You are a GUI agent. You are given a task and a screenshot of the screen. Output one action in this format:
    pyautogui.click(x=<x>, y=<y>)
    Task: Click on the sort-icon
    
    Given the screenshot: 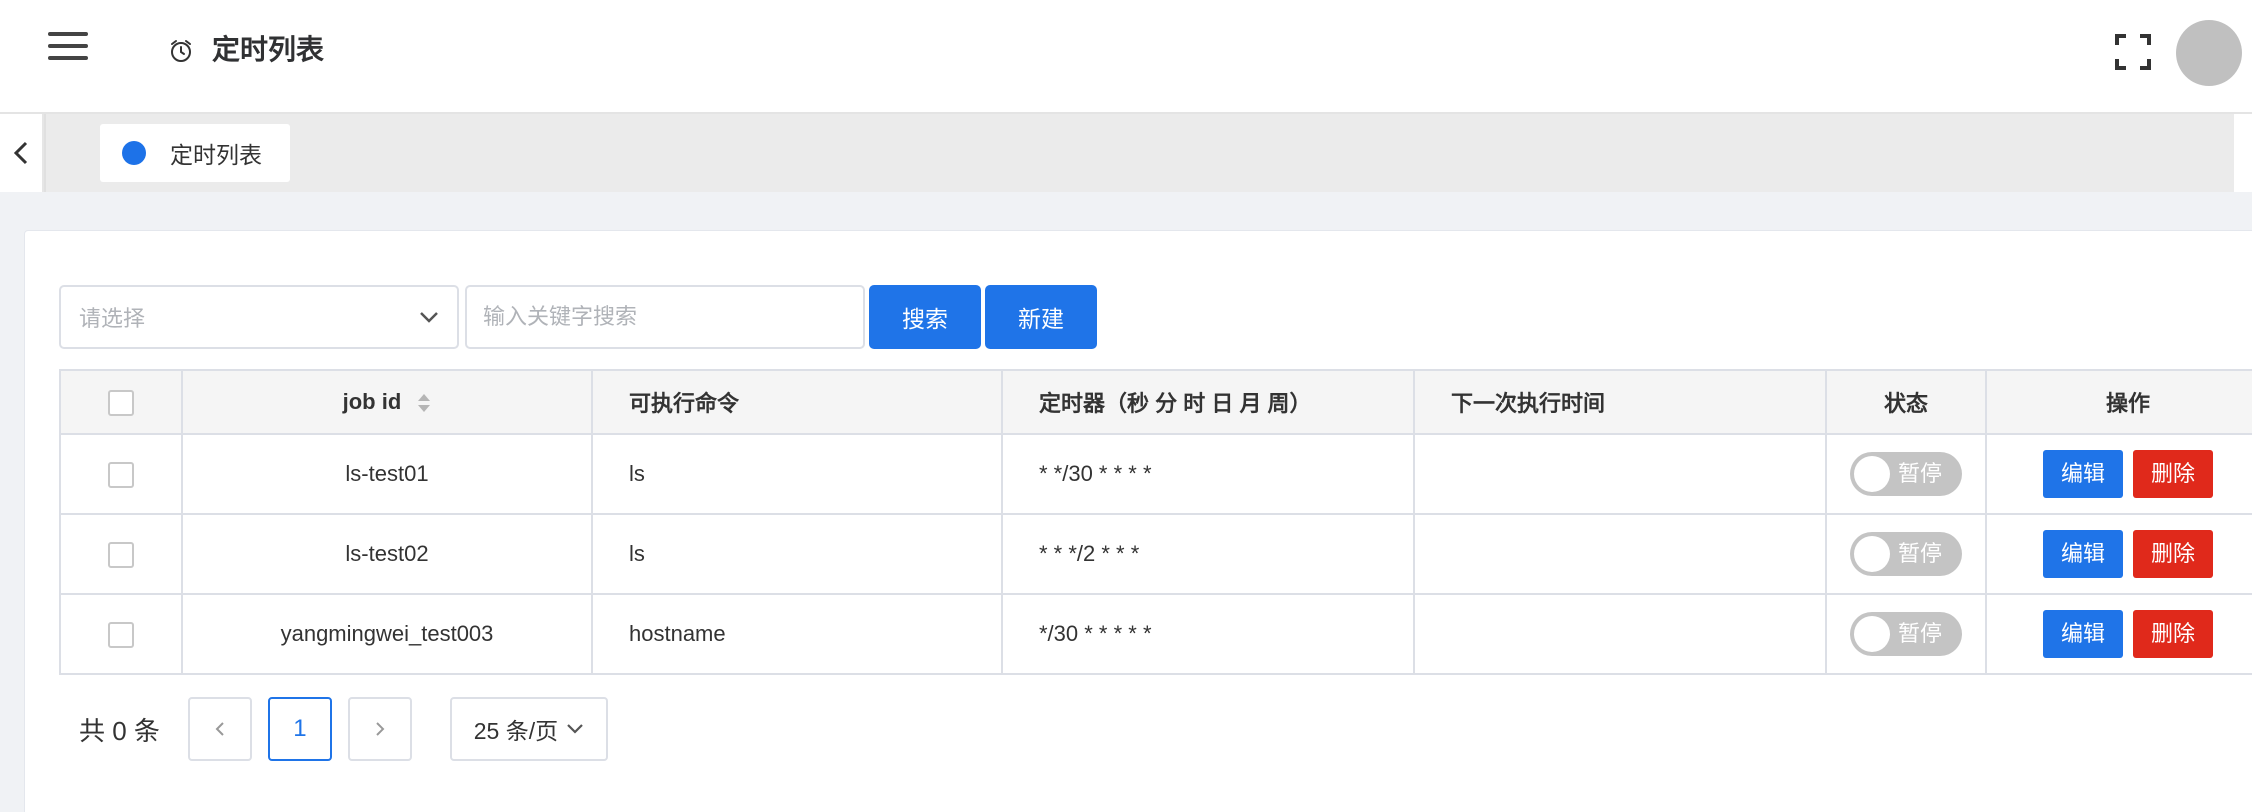 What is the action you would take?
    pyautogui.click(x=424, y=403)
    